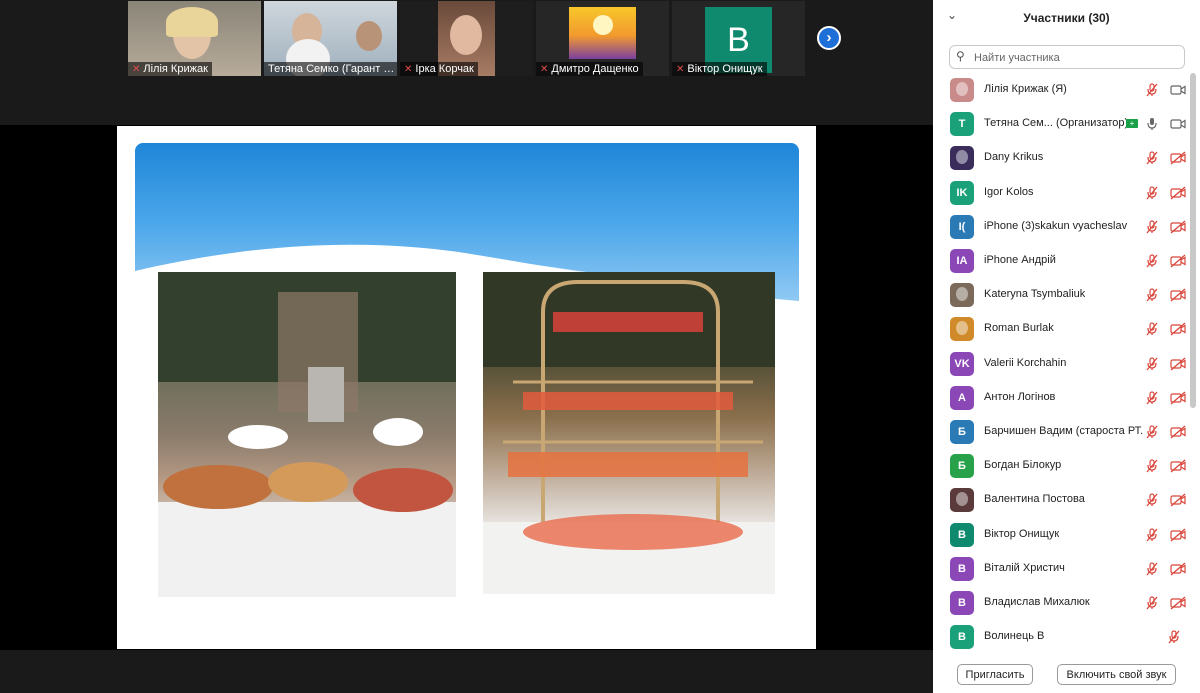 The image size is (1200, 693). What do you see at coordinates (1060, 398) in the screenshot?
I see `participant-row: A Антон Логінов` at bounding box center [1060, 398].